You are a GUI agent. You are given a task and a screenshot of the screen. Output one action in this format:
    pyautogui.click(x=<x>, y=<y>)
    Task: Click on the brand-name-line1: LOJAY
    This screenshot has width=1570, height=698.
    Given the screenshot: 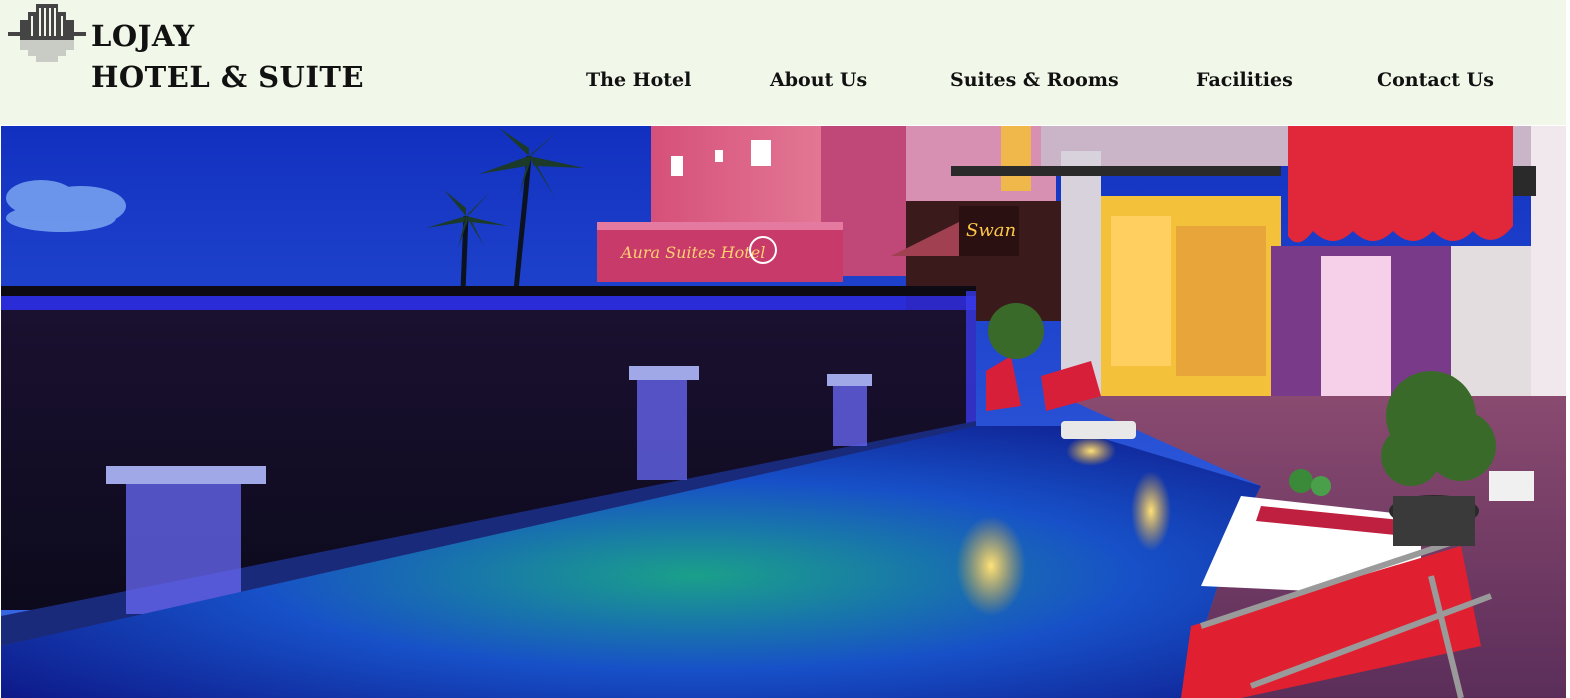 What is the action you would take?
    pyautogui.click(x=143, y=36)
    